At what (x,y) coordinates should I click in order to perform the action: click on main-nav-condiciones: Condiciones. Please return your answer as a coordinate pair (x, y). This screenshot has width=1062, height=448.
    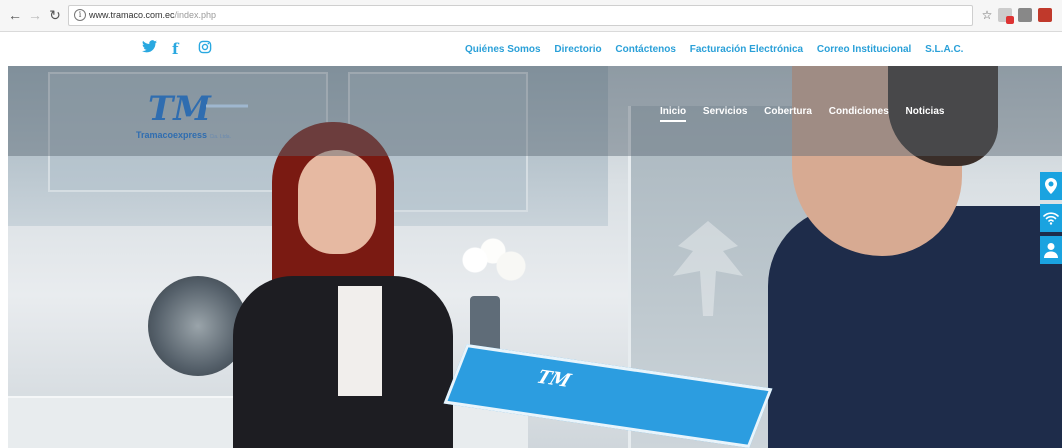
    Looking at the image, I should click on (859, 111).